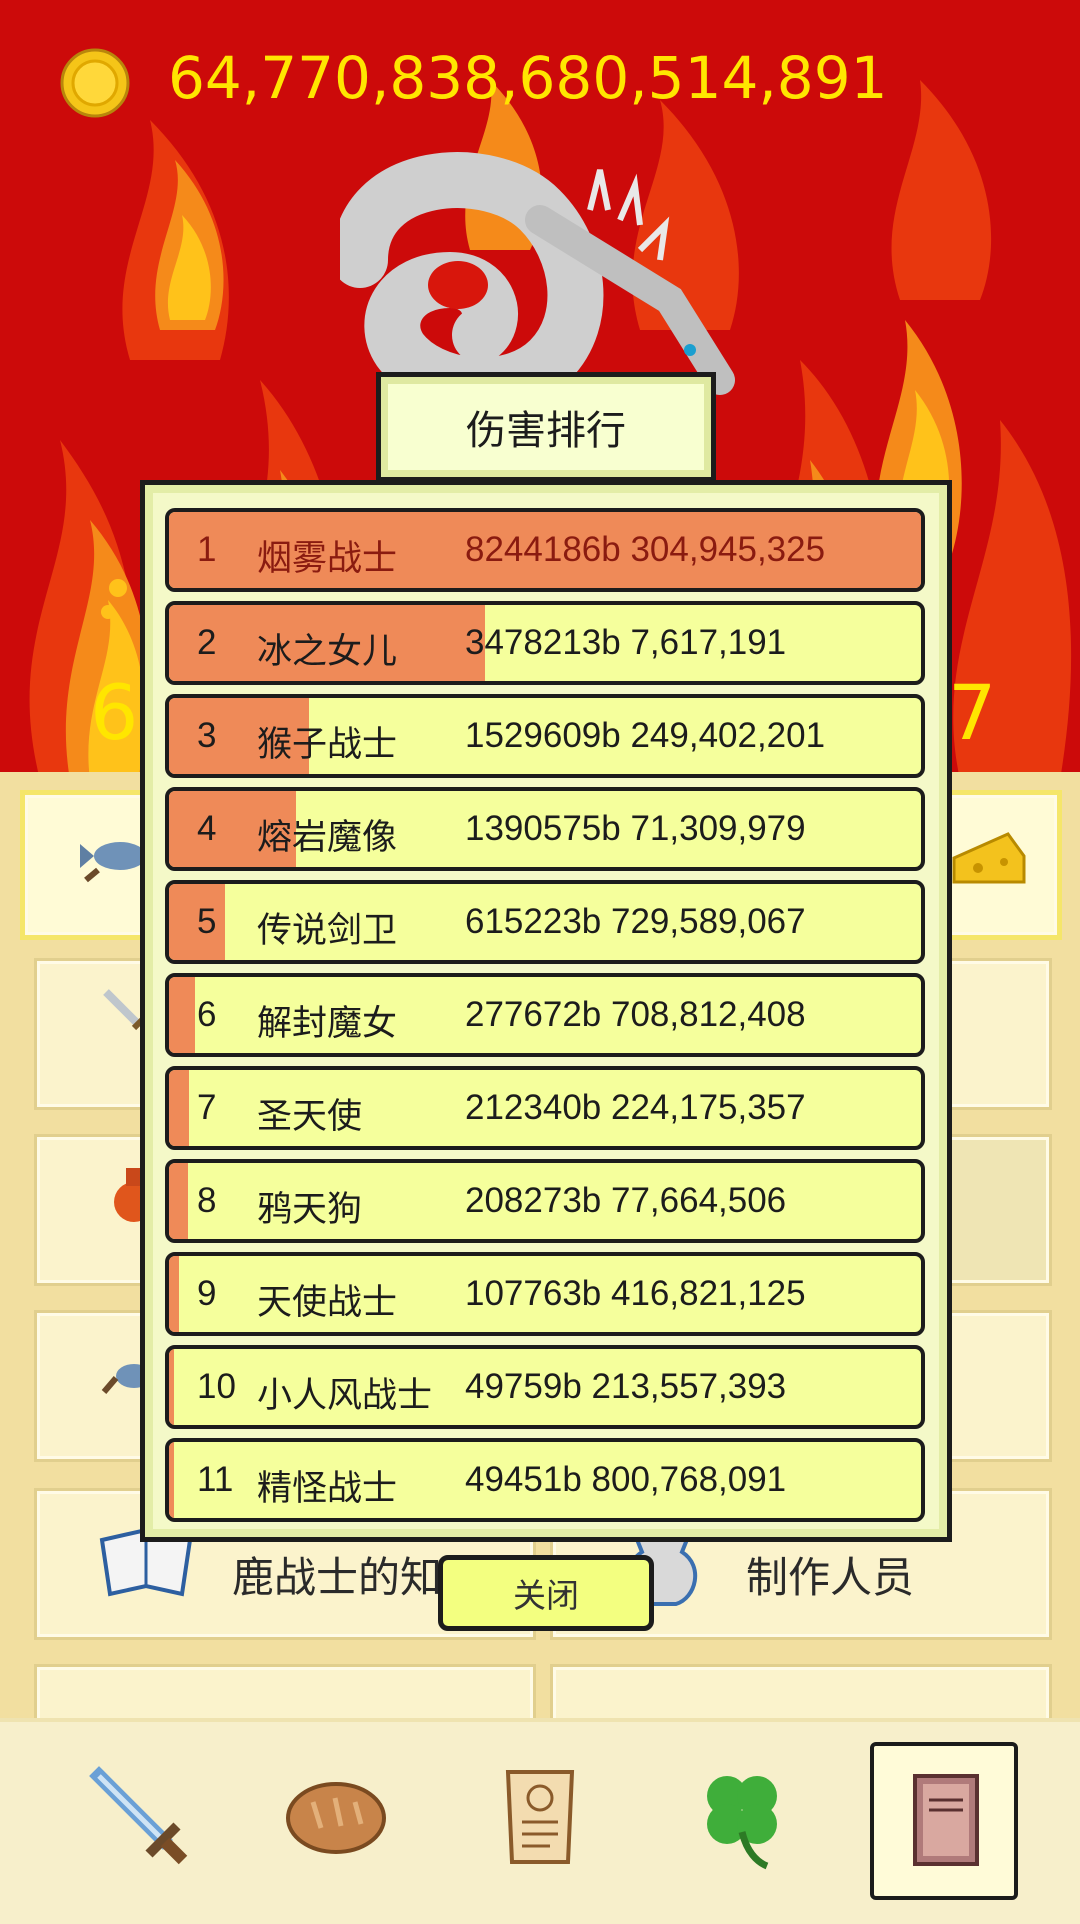 Image resolution: width=1080 pixels, height=1924 pixels. Describe the element at coordinates (215, 1479) in the screenshot. I see `rank-number: 11` at that location.